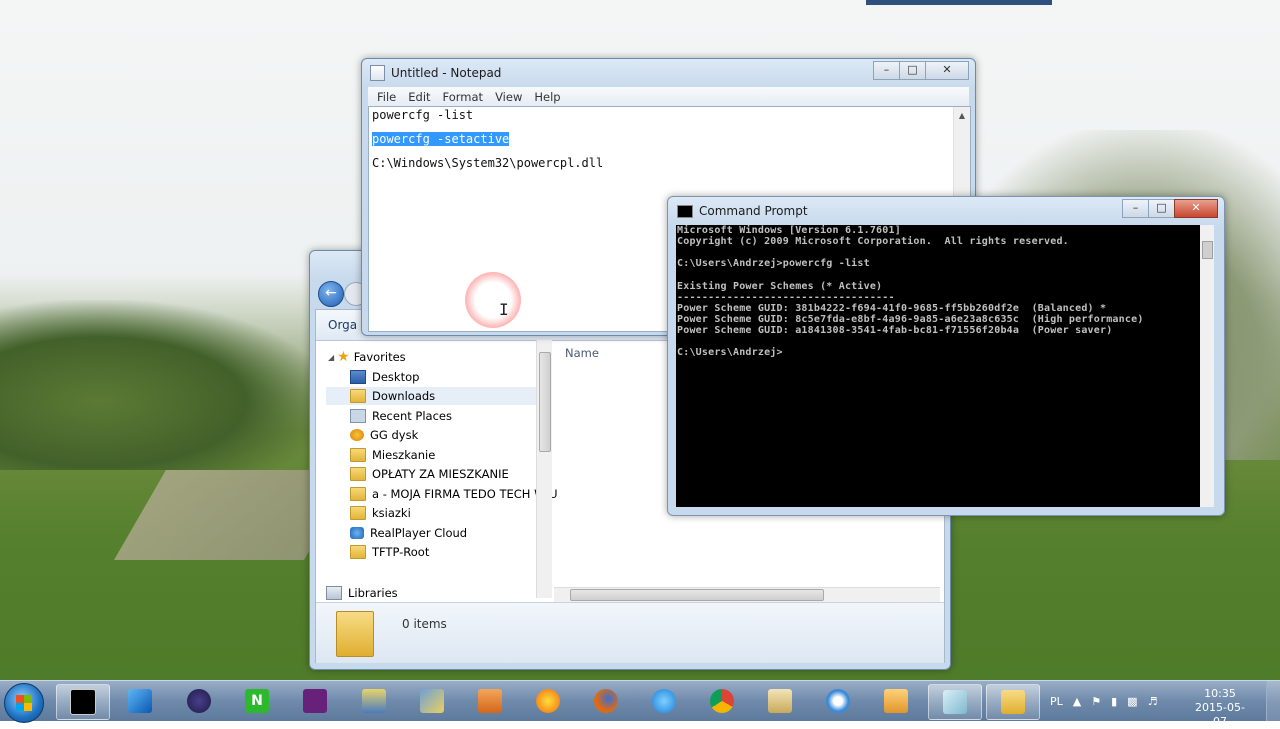  I want to click on click-highlight, so click(493, 300).